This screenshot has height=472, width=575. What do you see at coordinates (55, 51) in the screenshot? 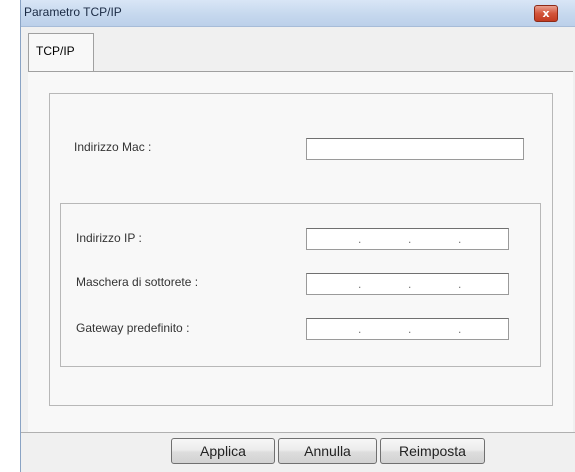
I see `tab-tcp-ip-label: TCP/IP` at bounding box center [55, 51].